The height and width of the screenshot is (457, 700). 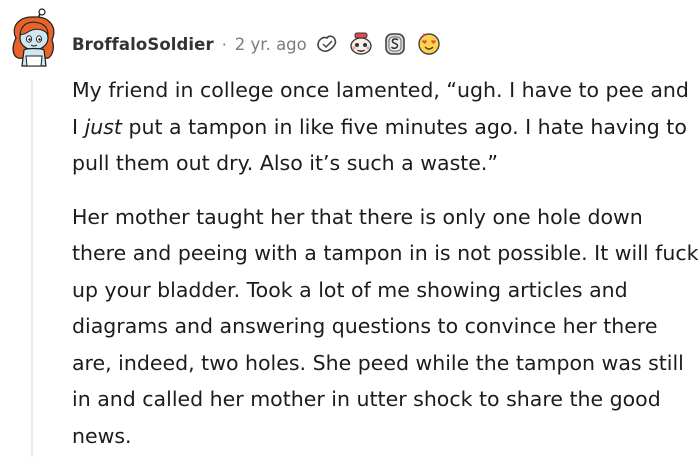 I want to click on user-avatar, so click(x=33, y=39).